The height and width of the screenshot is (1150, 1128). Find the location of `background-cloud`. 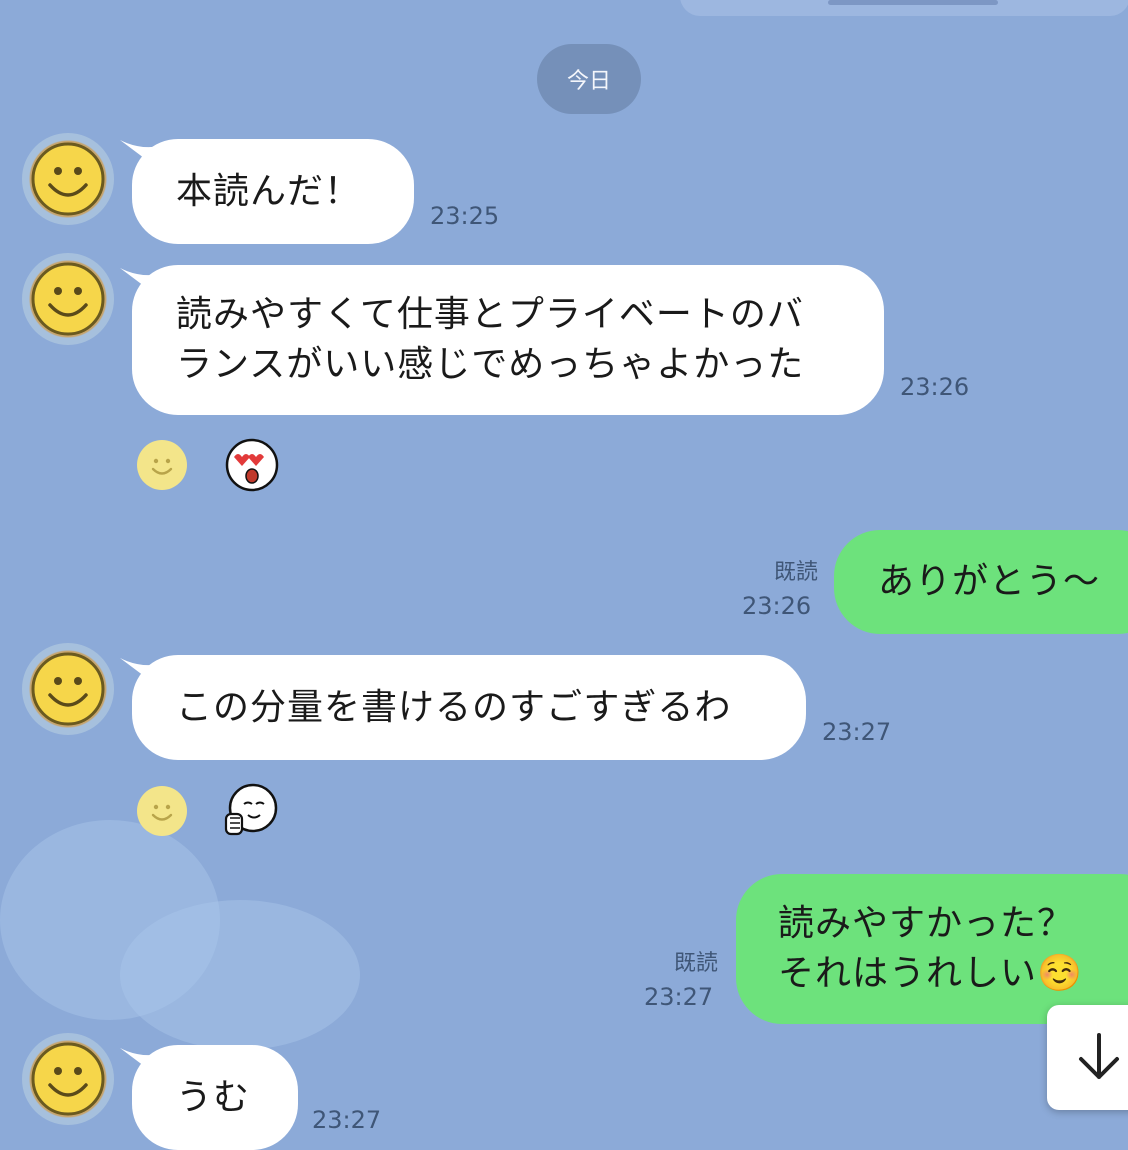

background-cloud is located at coordinates (240, 975).